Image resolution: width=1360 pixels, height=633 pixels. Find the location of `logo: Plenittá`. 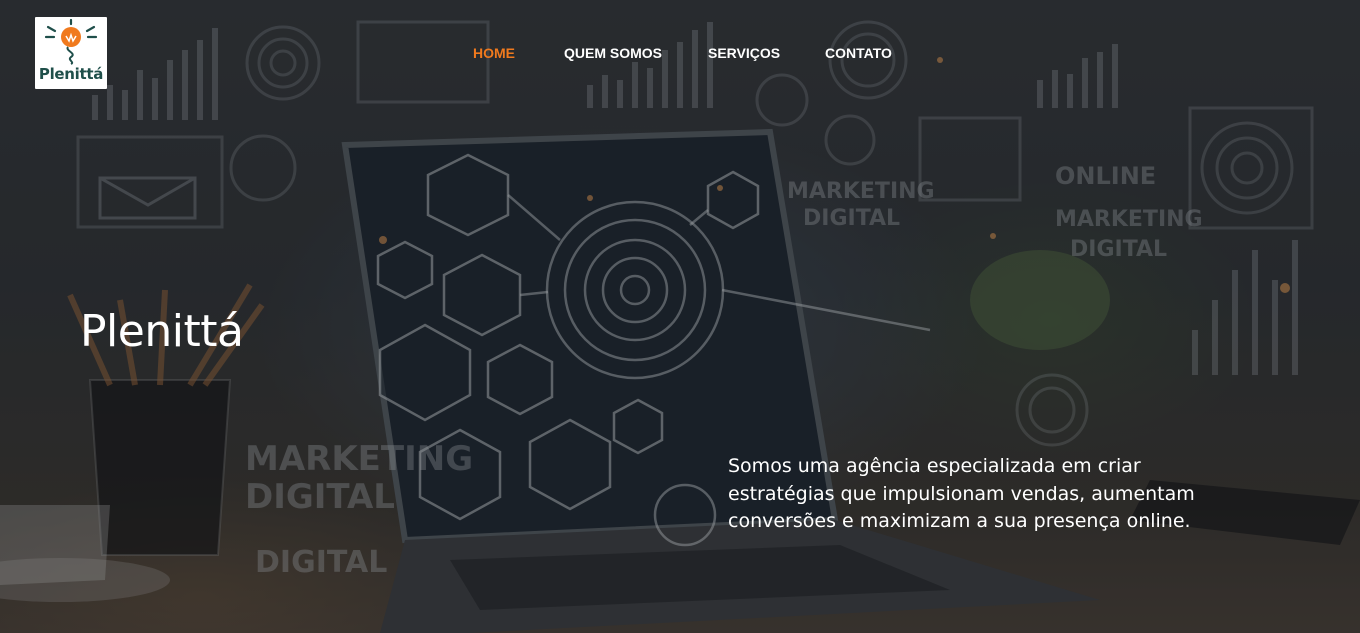

logo: Plenittá is located at coordinates (71, 53).